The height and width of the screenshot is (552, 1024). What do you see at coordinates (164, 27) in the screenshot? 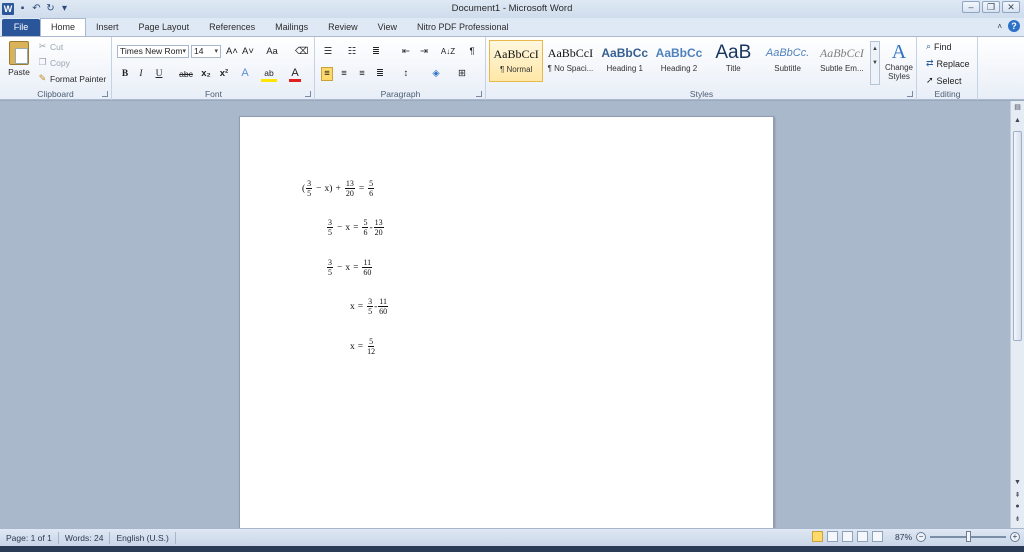
I see `tab-page-layout: Page Layout` at bounding box center [164, 27].